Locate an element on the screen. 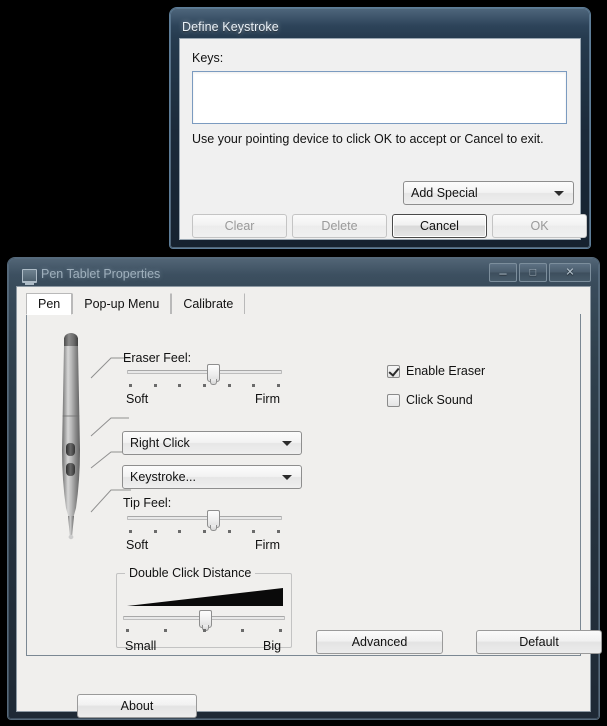 The height and width of the screenshot is (726, 607). enable-eraser-checkbox is located at coordinates (393, 371).